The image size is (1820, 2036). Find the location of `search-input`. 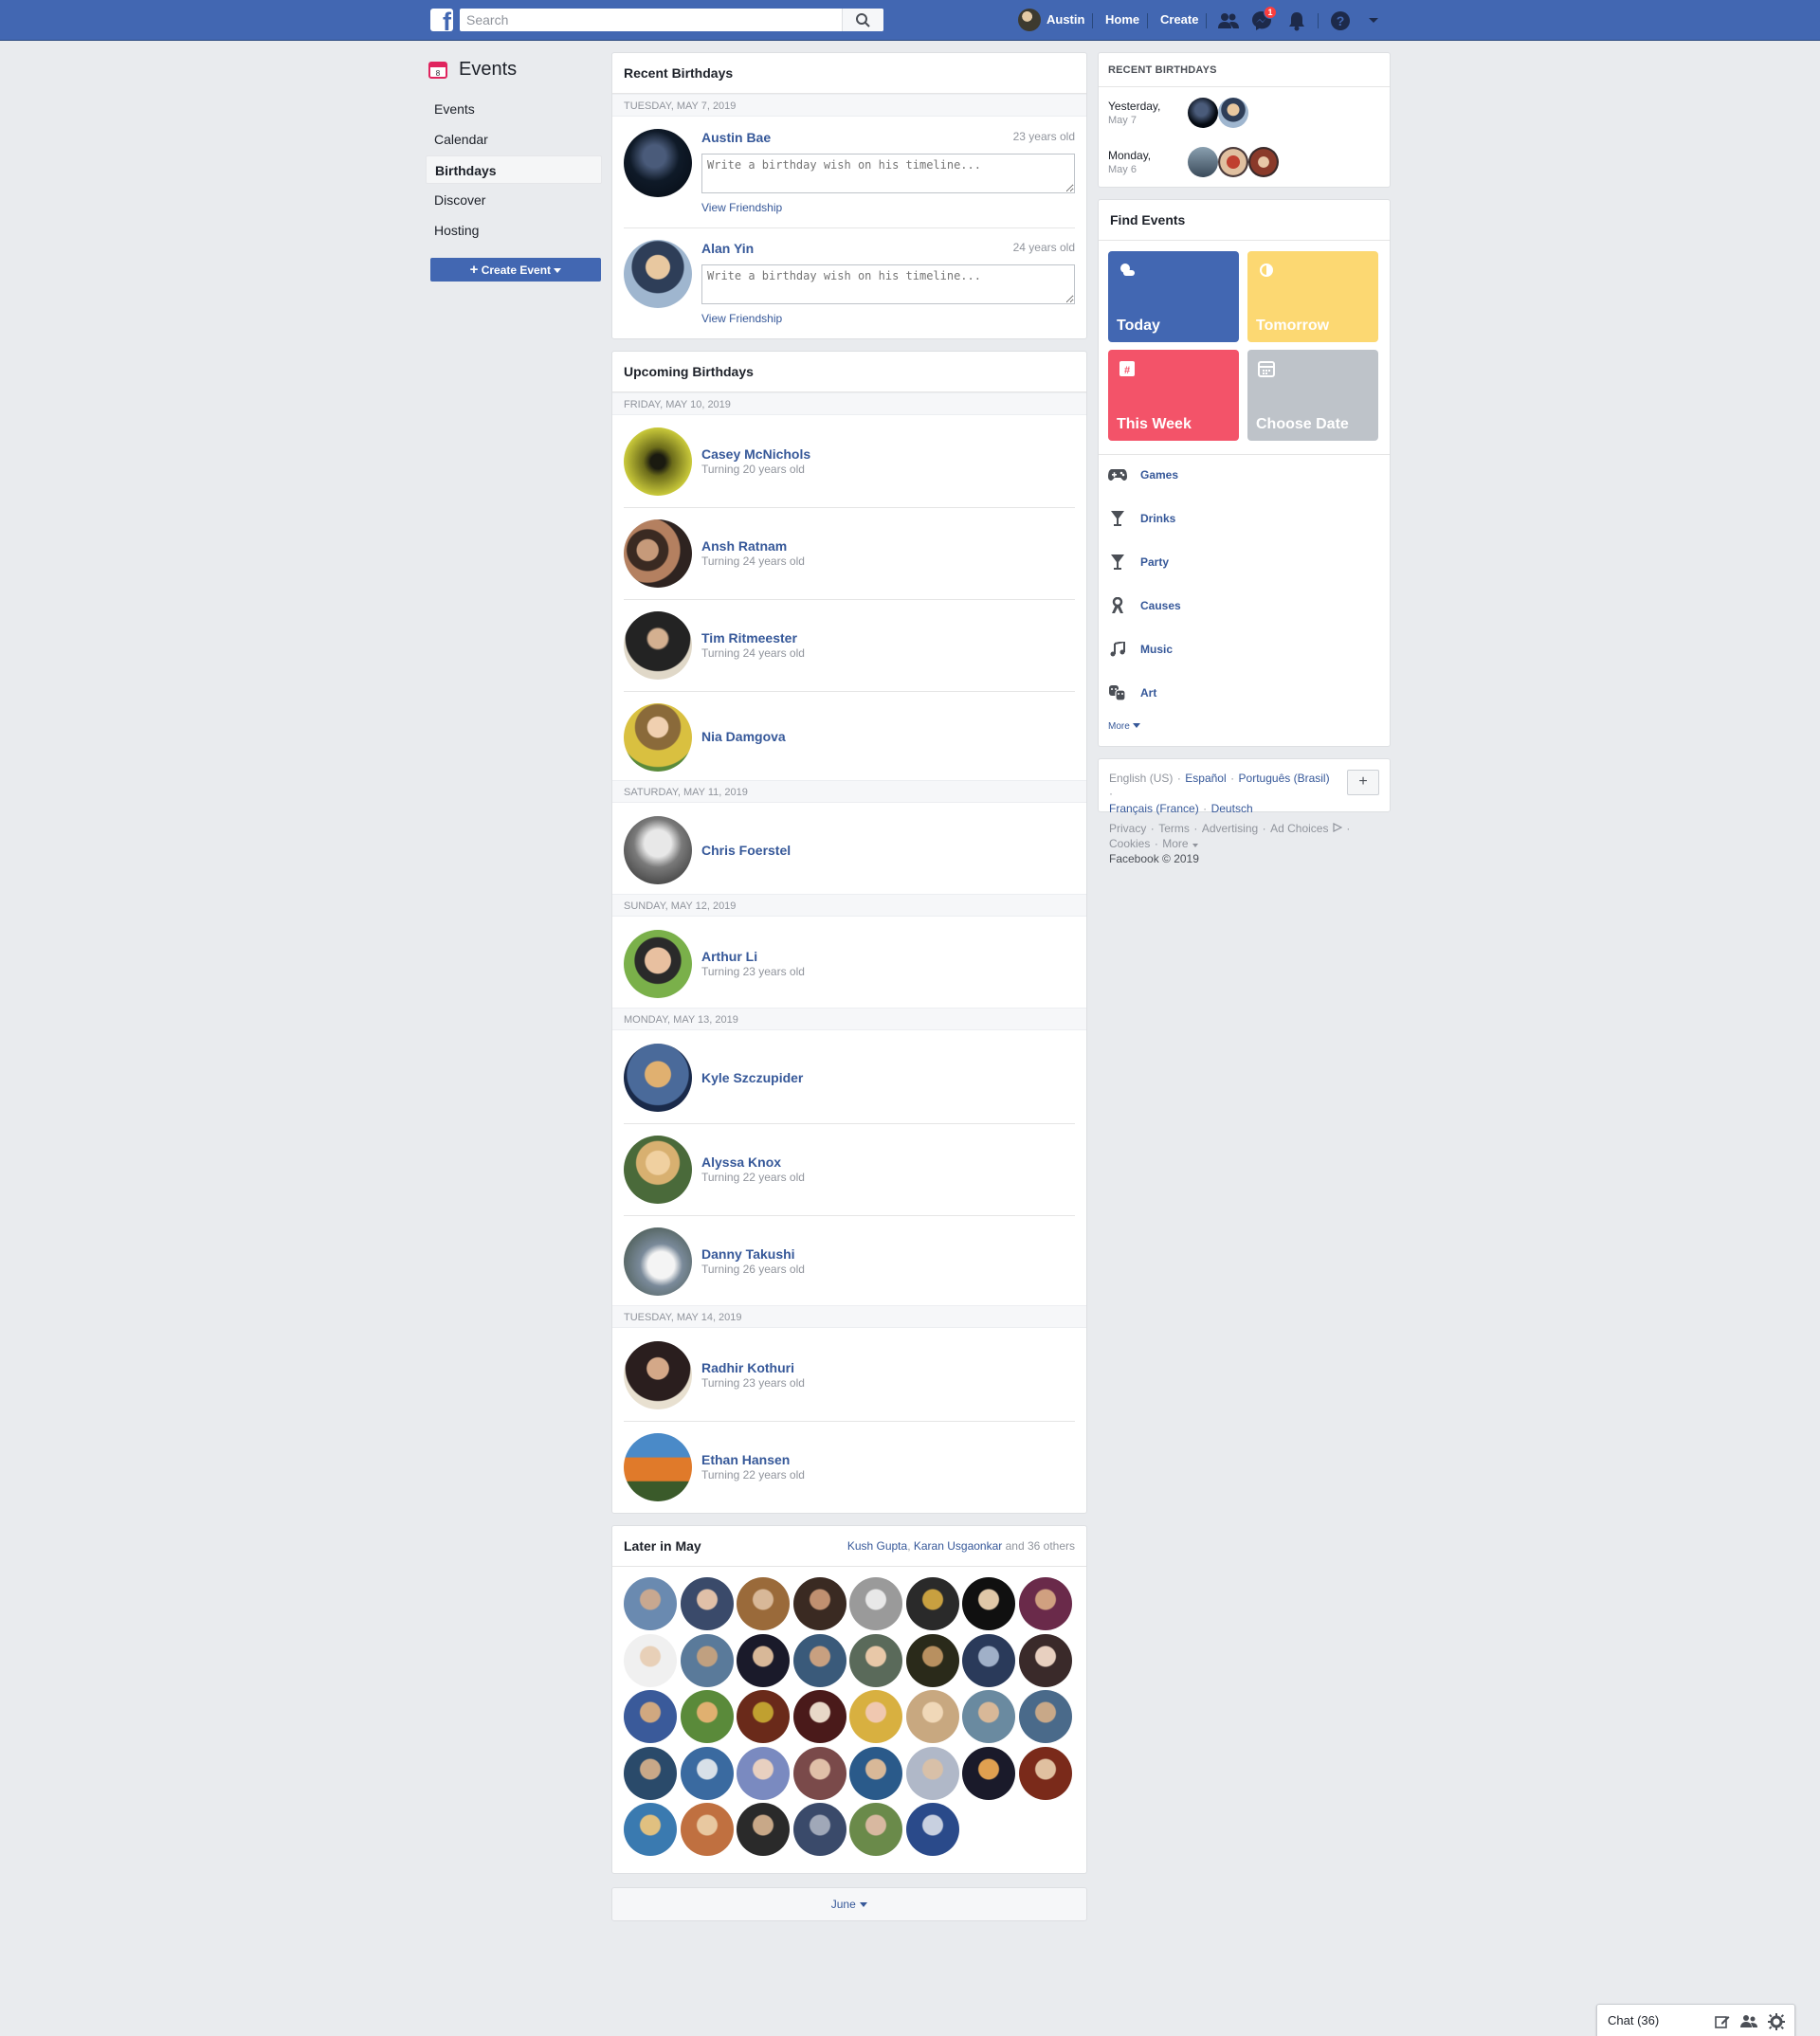

search-input is located at coordinates (649, 20).